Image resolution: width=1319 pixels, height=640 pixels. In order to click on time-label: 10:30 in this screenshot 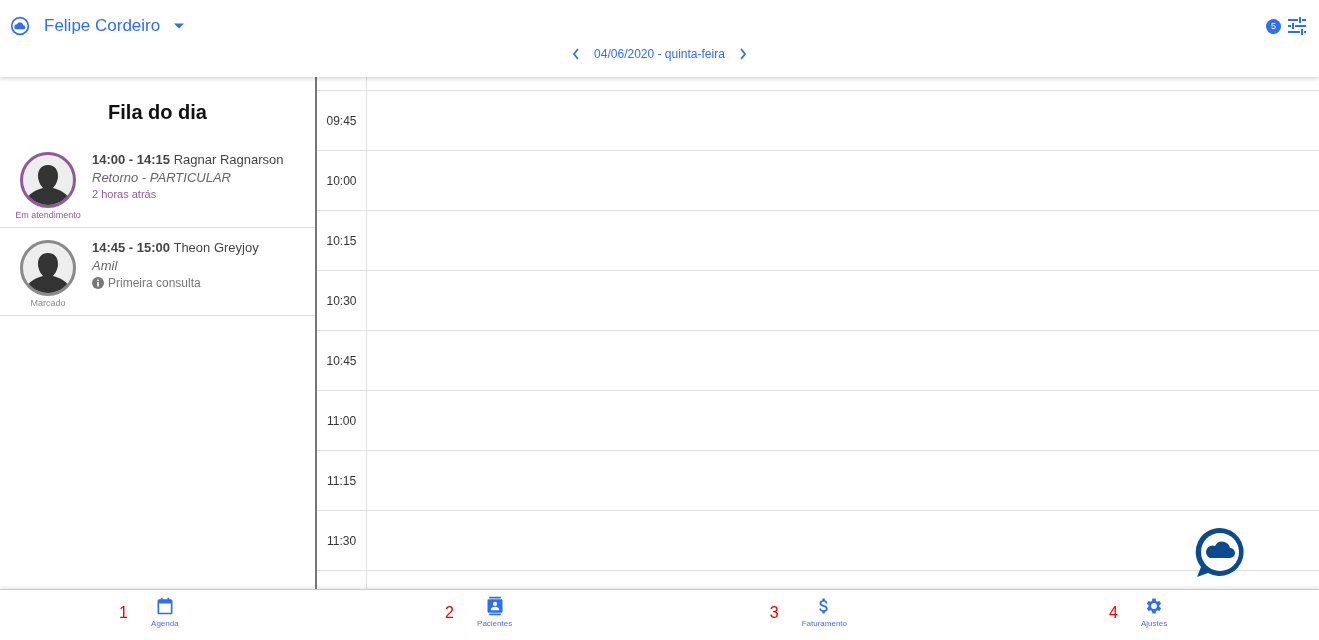, I will do `click(341, 300)`.